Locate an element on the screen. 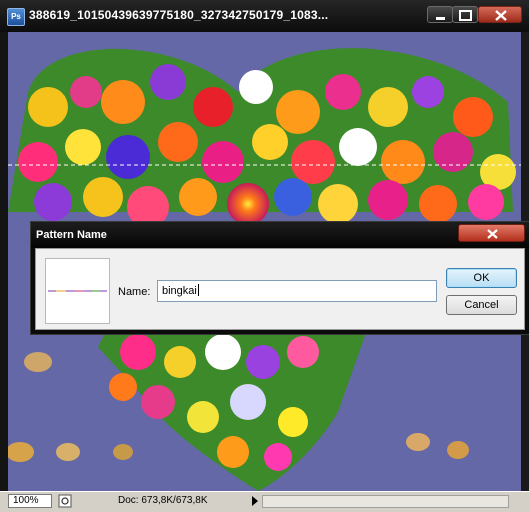 The height and width of the screenshot is (512, 529). status-sheet-icon is located at coordinates (65, 501).